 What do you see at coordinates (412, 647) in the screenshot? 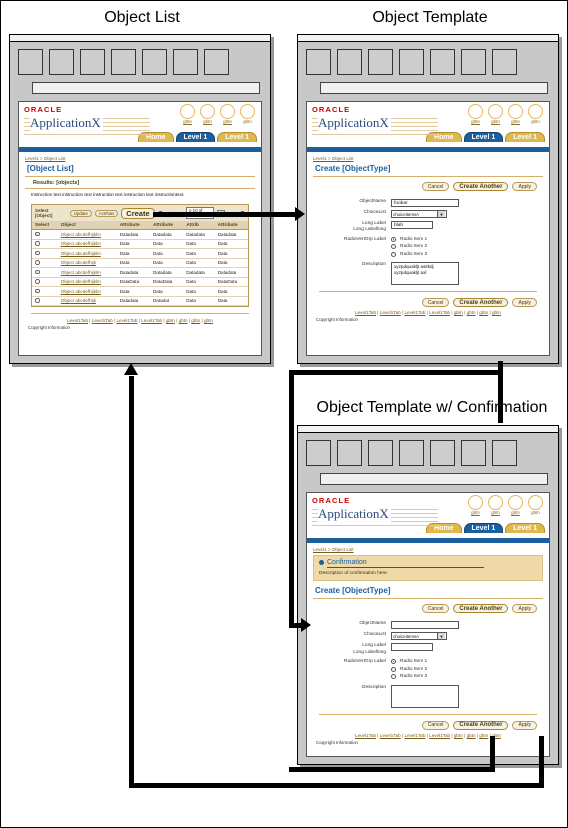
I see `long-label-input` at bounding box center [412, 647].